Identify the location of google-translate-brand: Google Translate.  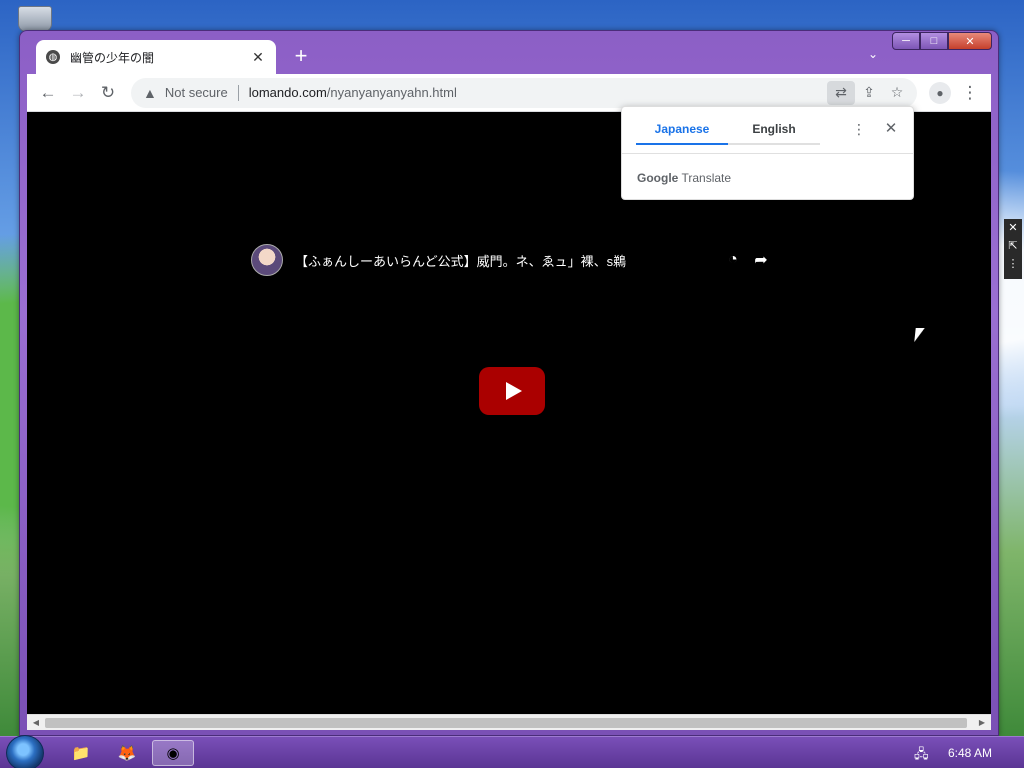
(684, 178).